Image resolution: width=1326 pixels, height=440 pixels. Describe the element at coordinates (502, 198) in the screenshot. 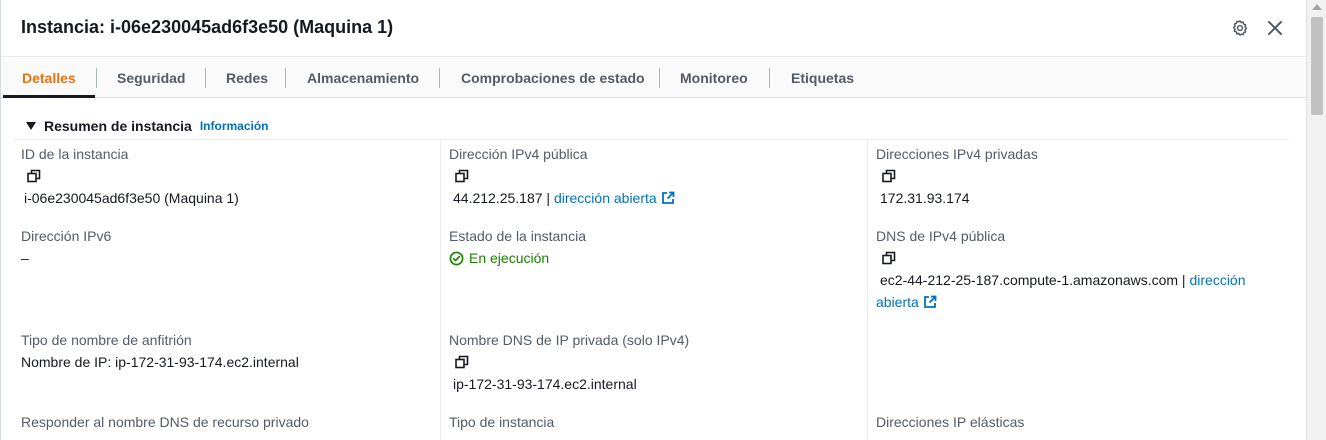

I see `public-ipv4-value: 44.212.25.187 |` at that location.